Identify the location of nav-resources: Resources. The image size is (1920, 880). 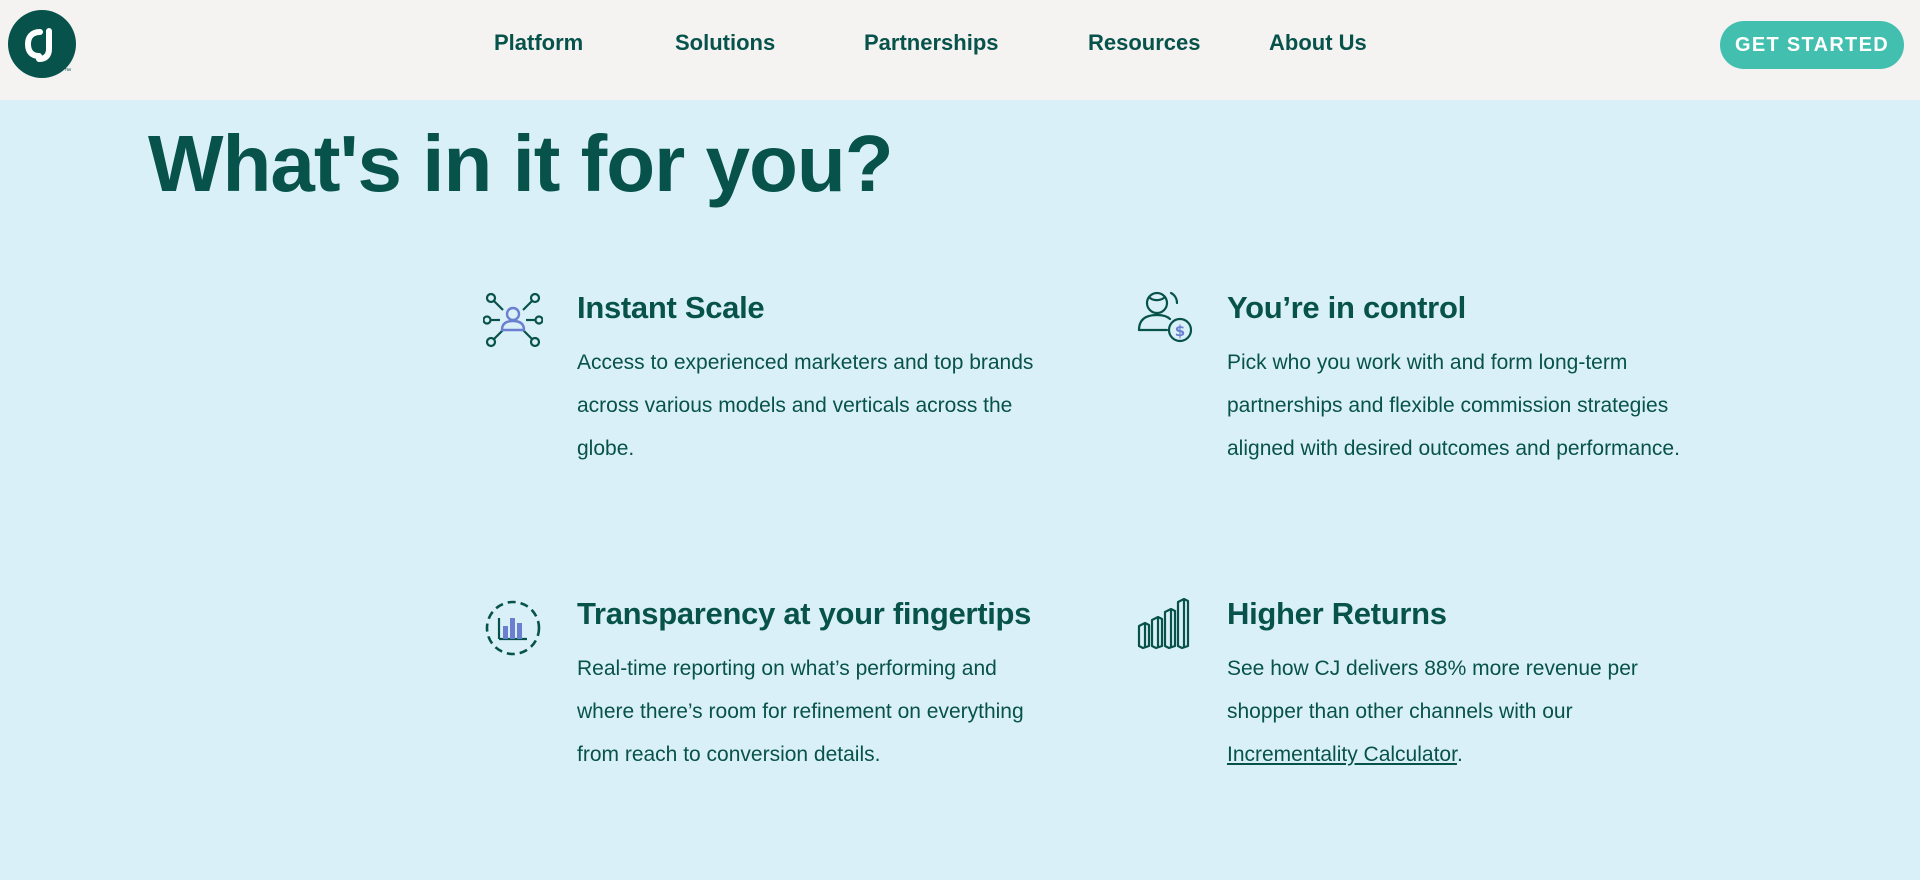
(1144, 43).